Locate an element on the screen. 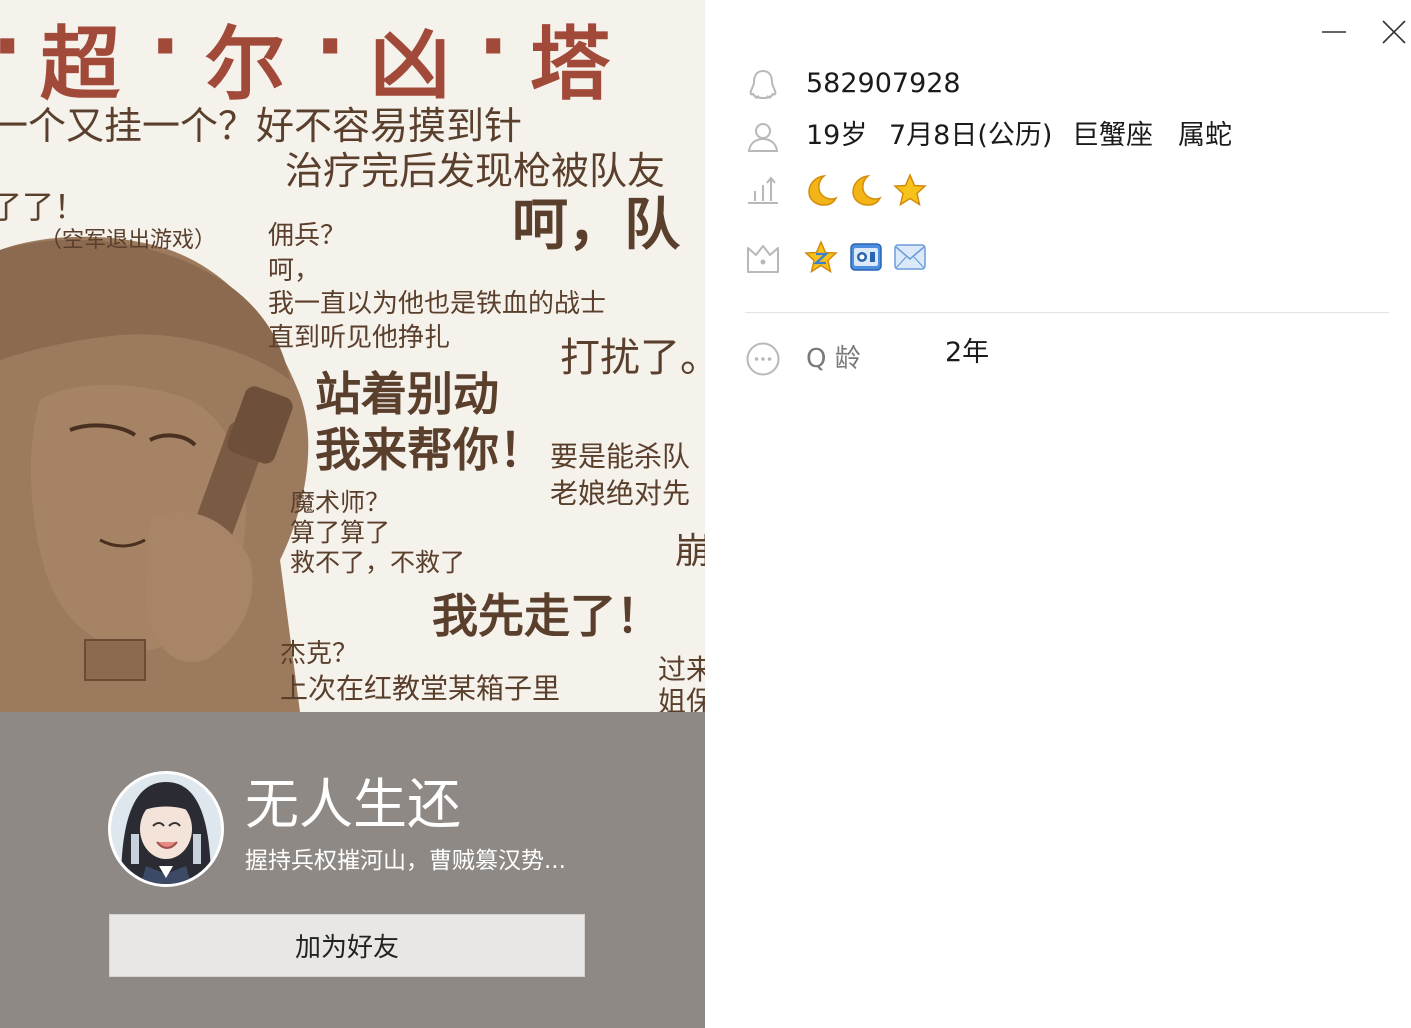 This screenshot has height=1028, width=1411. user-icon is located at coordinates (763, 137).